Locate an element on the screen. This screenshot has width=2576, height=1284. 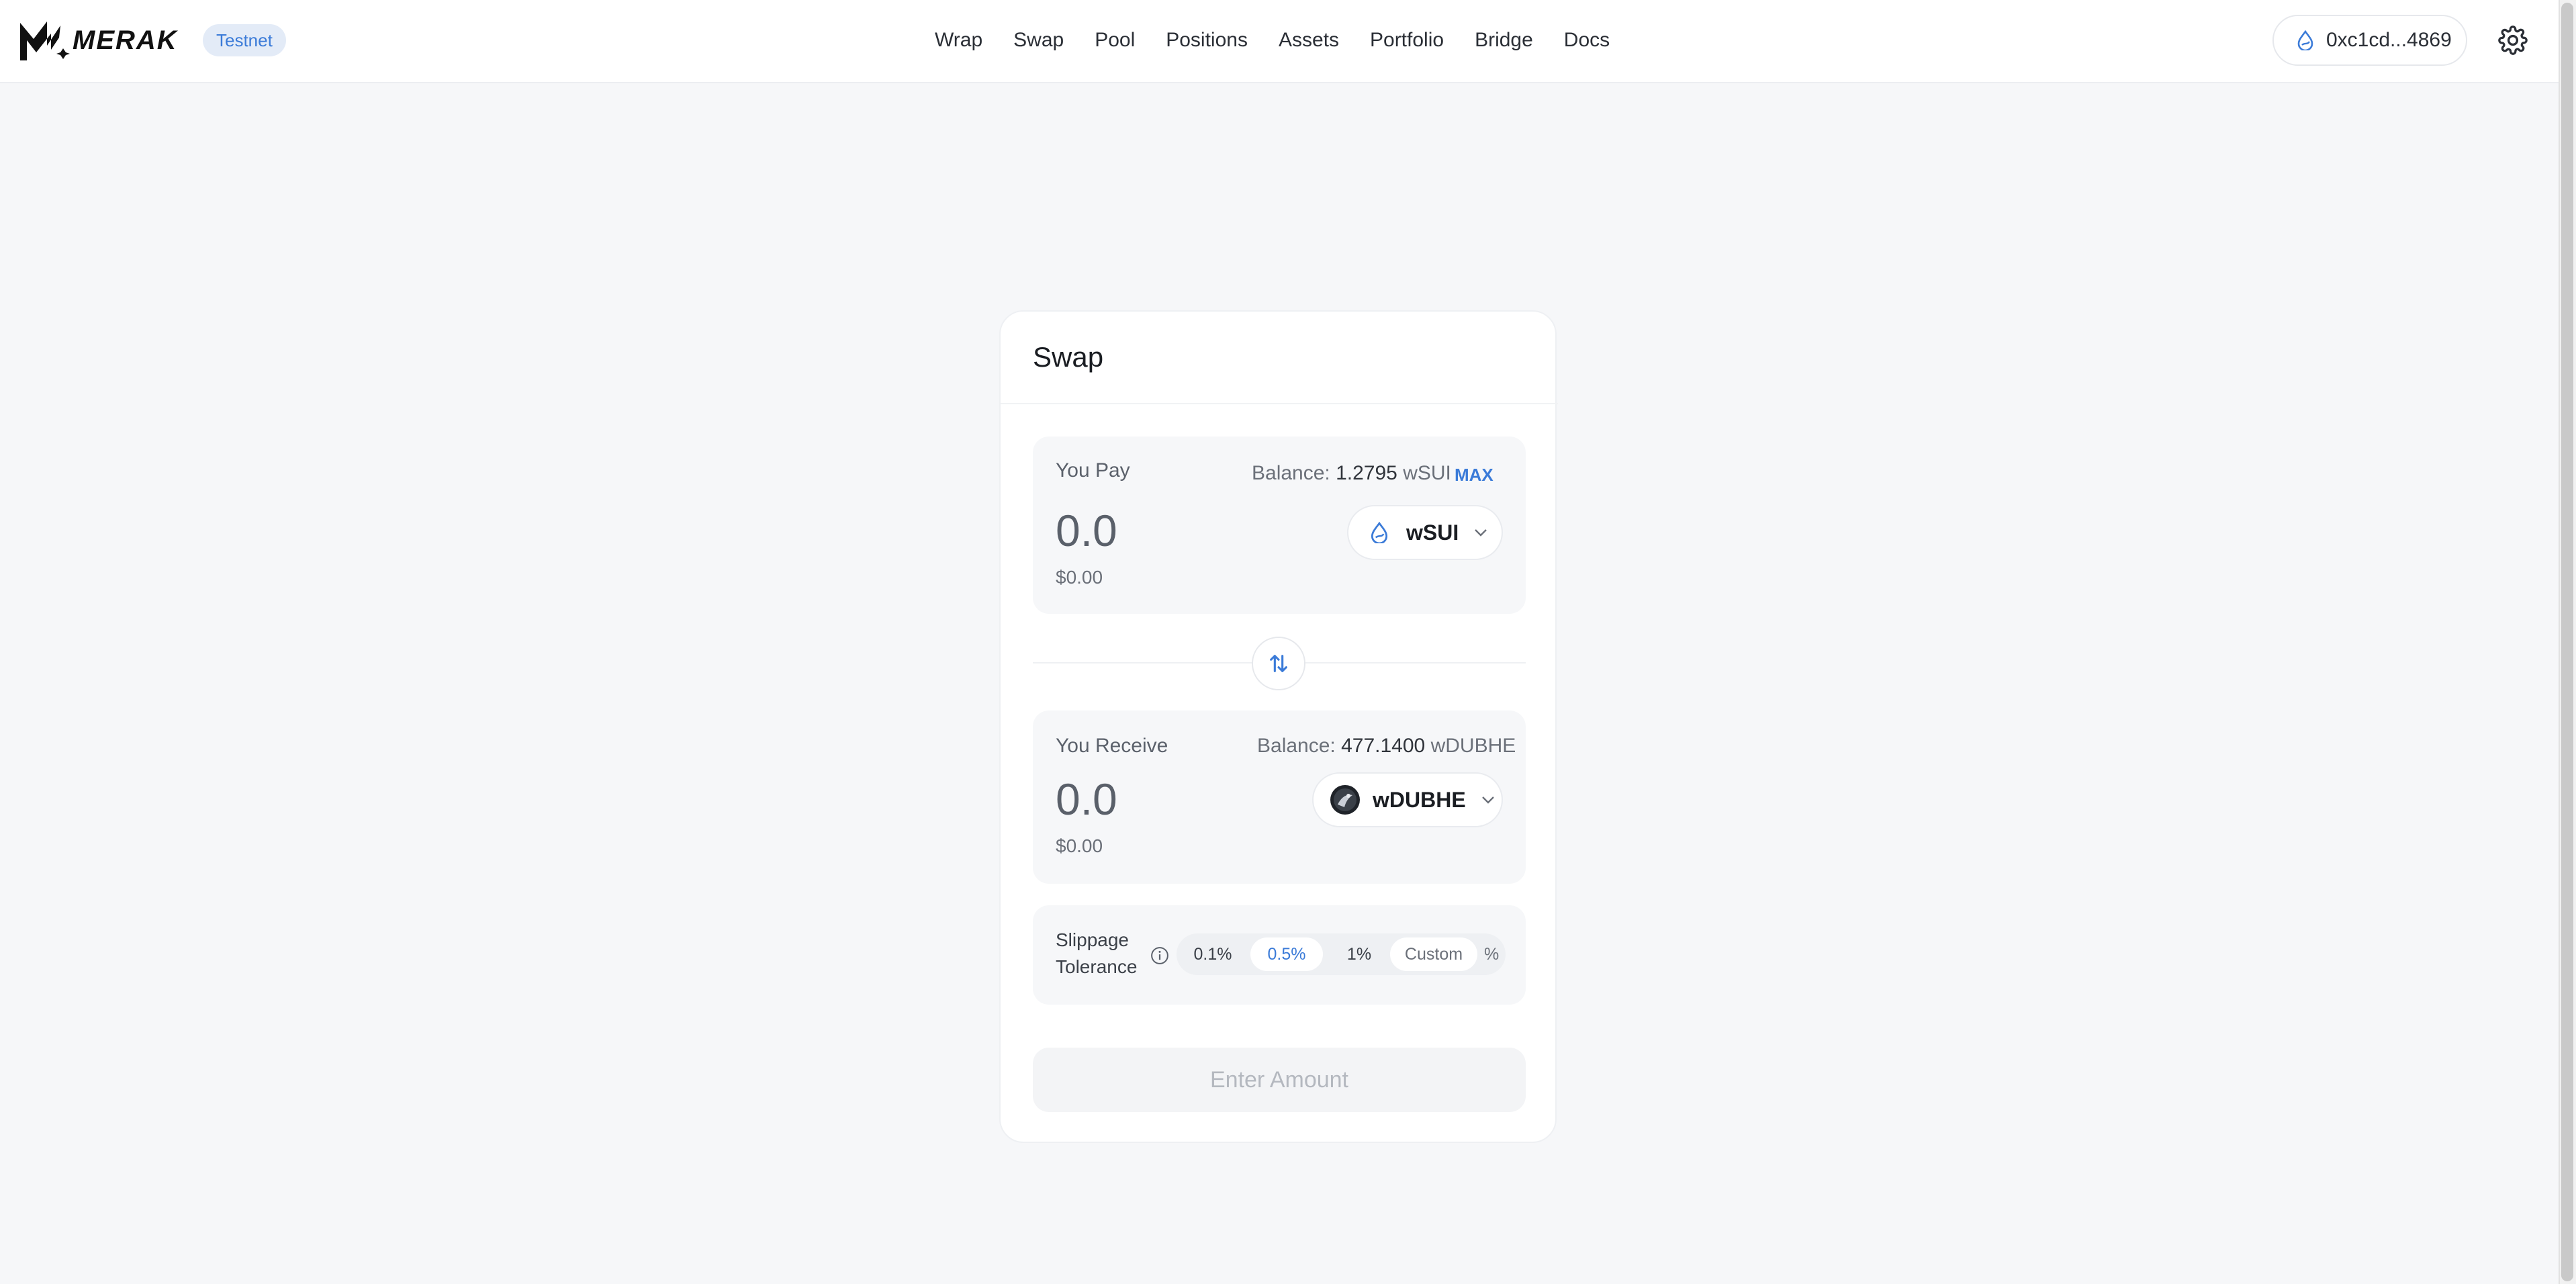
wallet-button: 0xc1cd...4869 is located at coordinates (2369, 40).